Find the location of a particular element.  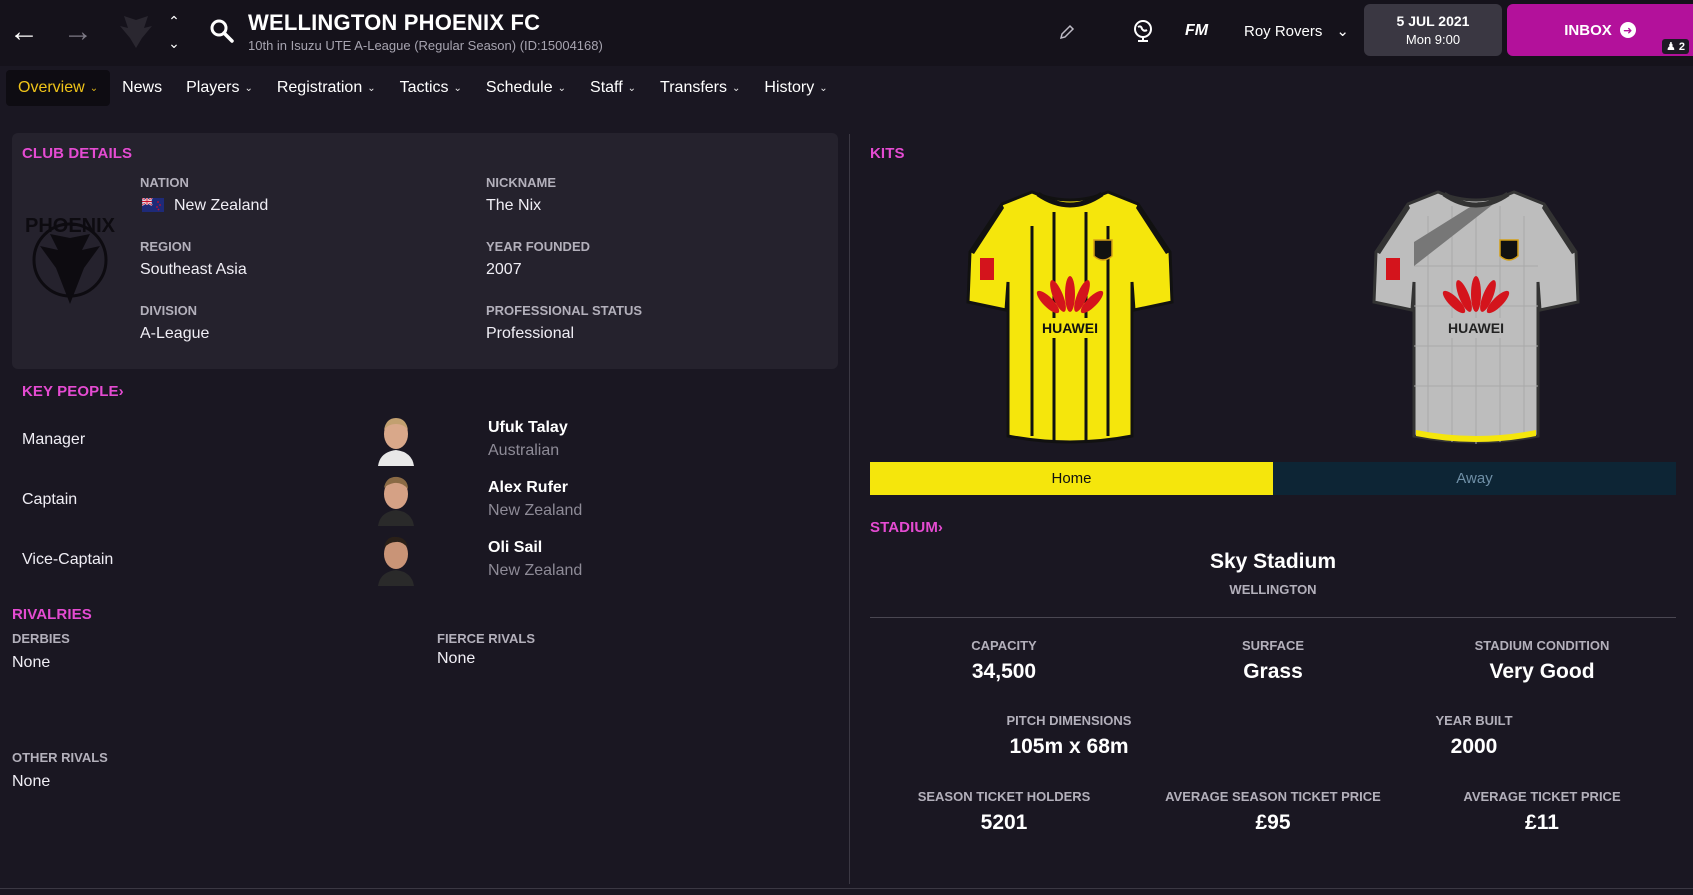

tab-label: Tactics is located at coordinates (424, 87).